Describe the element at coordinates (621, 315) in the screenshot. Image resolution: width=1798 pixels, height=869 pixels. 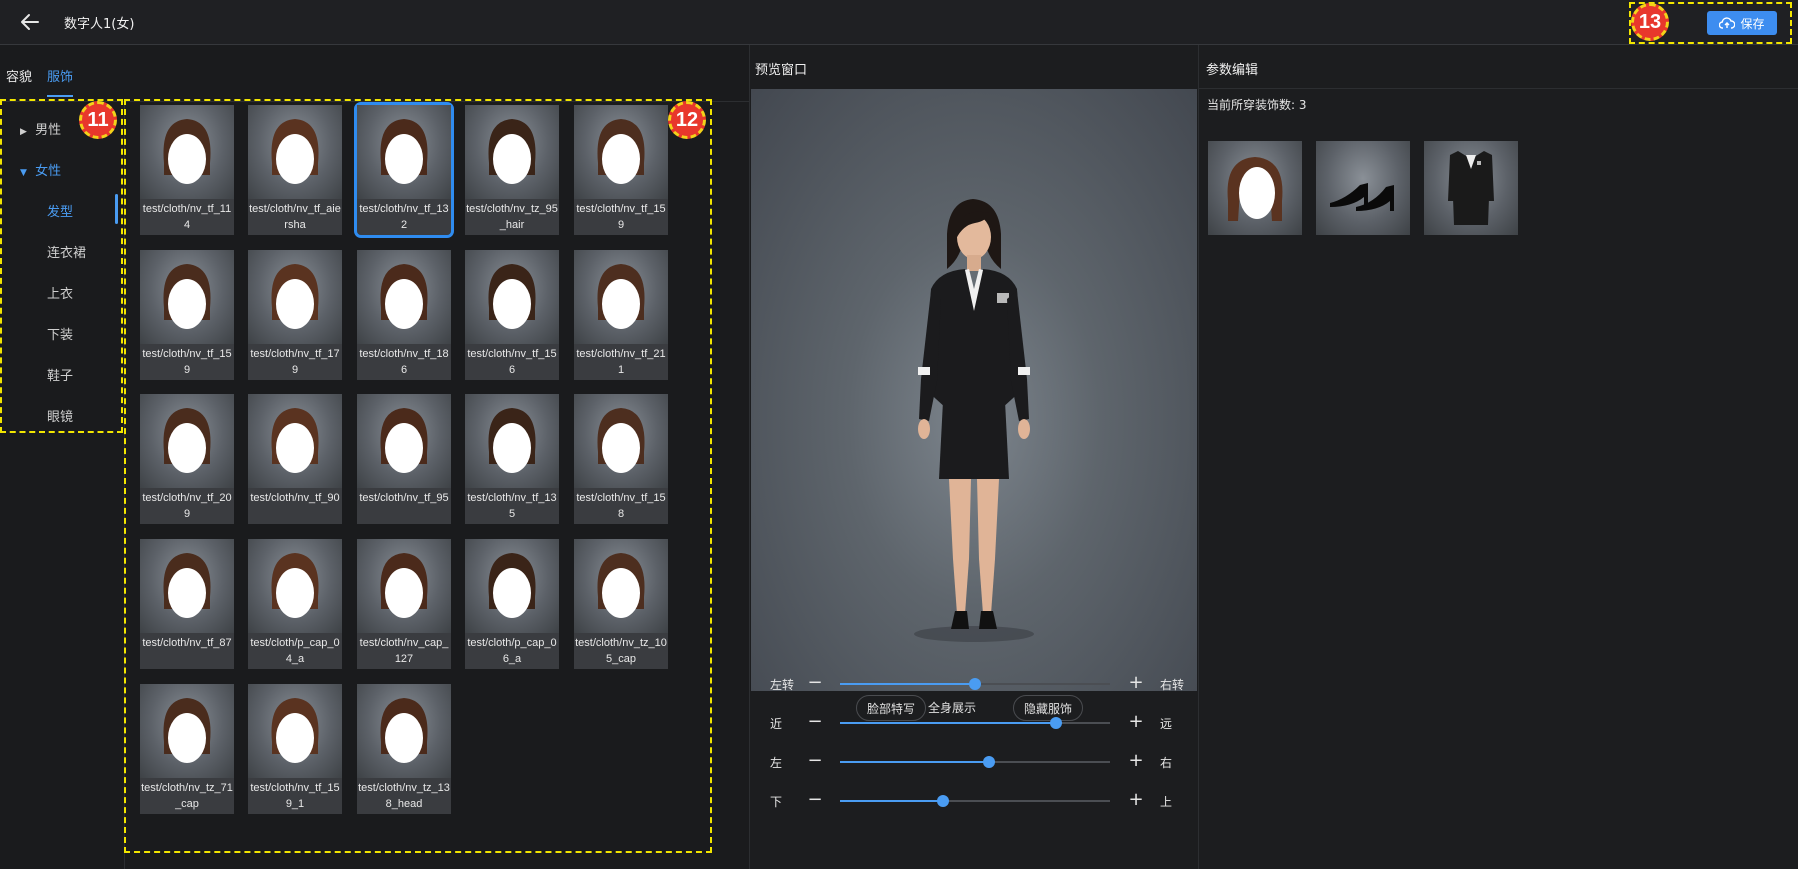
I see `grid-item: test/cloth/nv_tf_211` at that location.